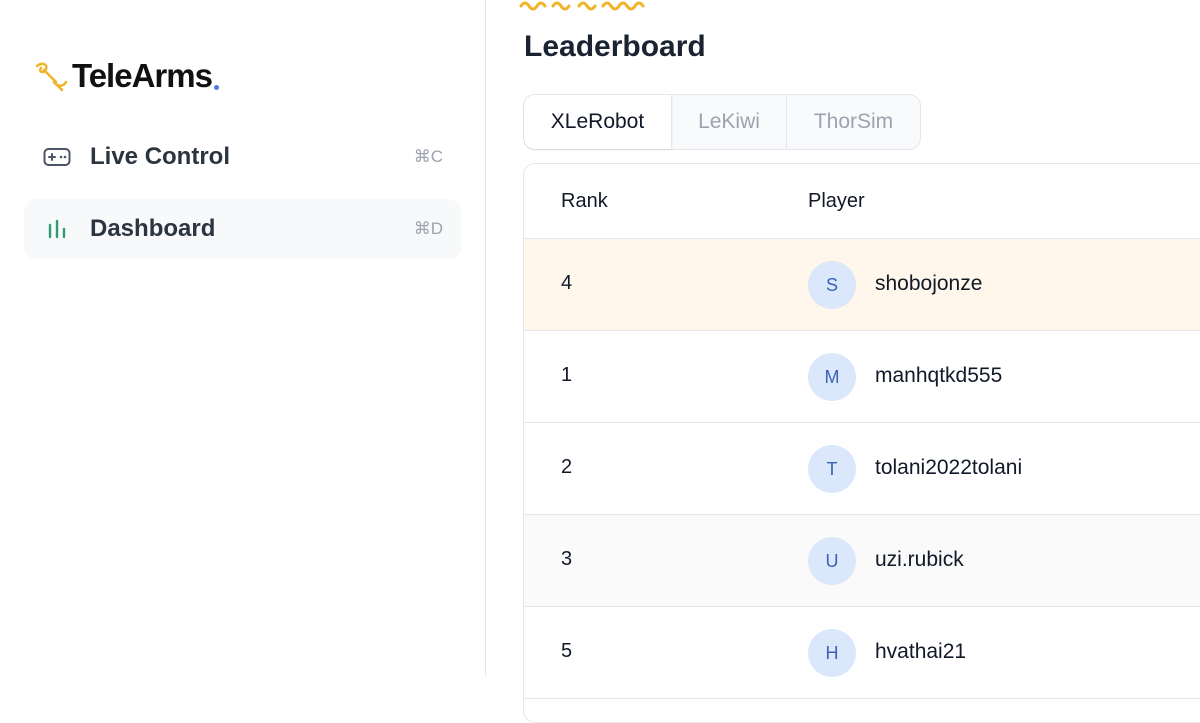 This screenshot has width=1200, height=723. What do you see at coordinates (216, 87) in the screenshot?
I see `brand-dot` at bounding box center [216, 87].